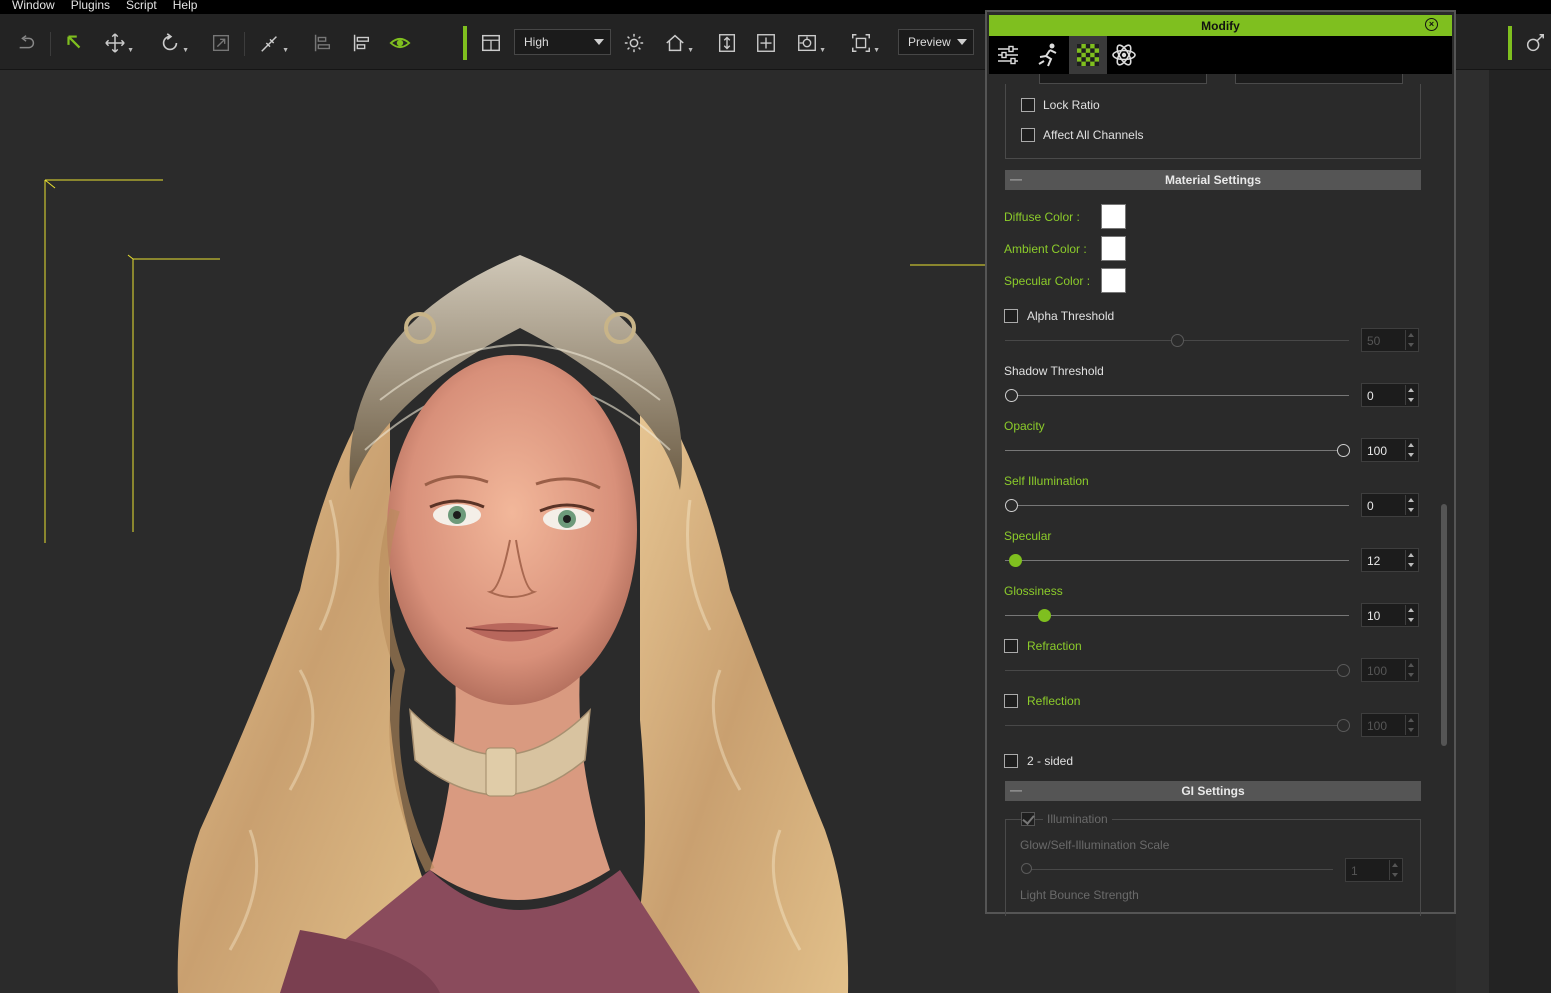 This screenshot has width=1551, height=993. What do you see at coordinates (173, 43) in the screenshot?
I see `rotate-icon: ▼` at bounding box center [173, 43].